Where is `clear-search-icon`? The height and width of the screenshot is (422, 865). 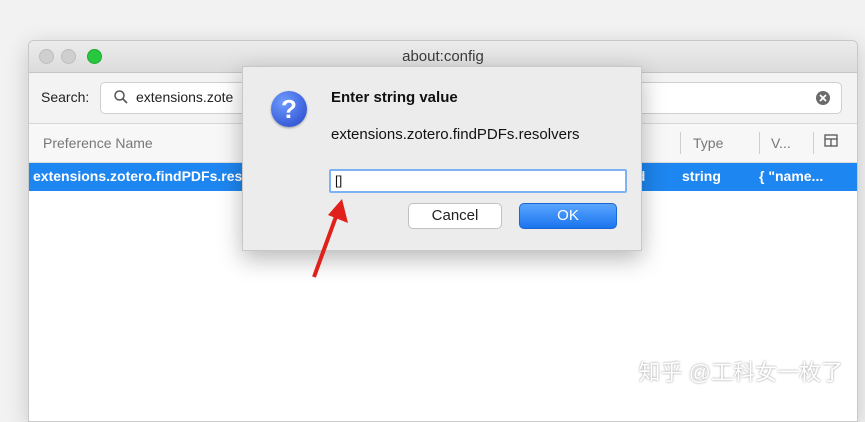
clear-search-icon is located at coordinates (823, 98).